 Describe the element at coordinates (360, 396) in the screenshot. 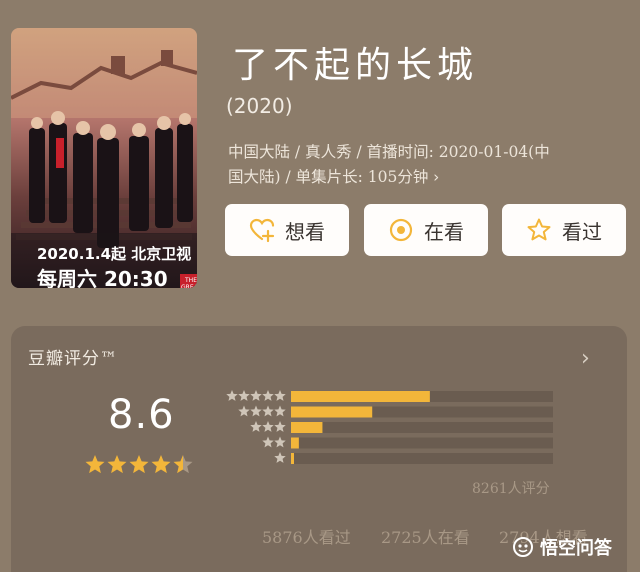

I see `distribution-bar-5-star` at that location.